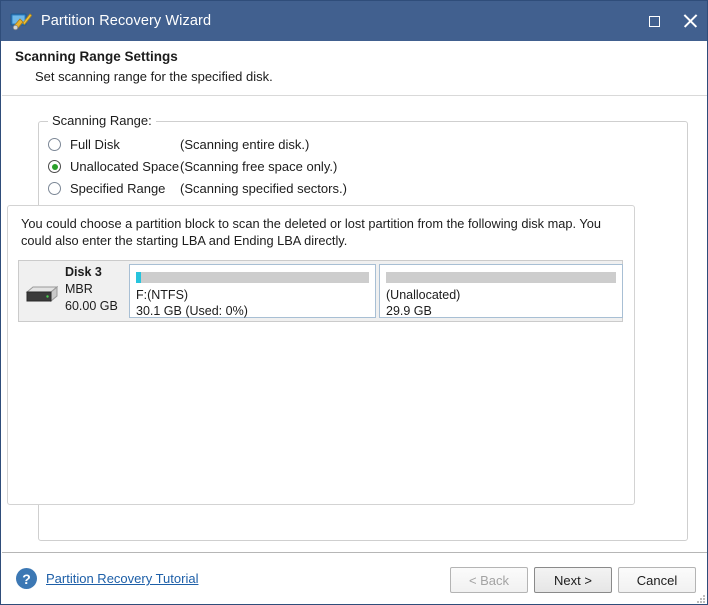 This screenshot has width=708, height=605. What do you see at coordinates (96, 56) in the screenshot?
I see `page-title: Scanning Range Settings` at bounding box center [96, 56].